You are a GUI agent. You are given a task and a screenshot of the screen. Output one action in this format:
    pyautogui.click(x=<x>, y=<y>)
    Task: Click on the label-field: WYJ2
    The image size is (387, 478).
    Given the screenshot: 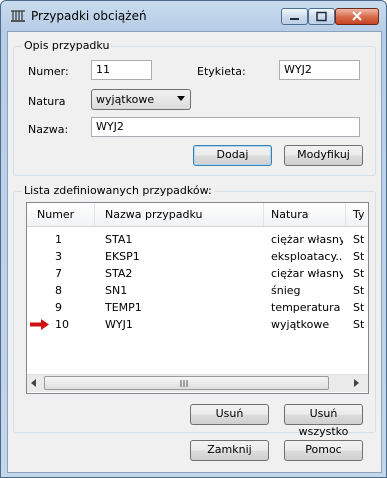 What is the action you would take?
    pyautogui.click(x=319, y=70)
    